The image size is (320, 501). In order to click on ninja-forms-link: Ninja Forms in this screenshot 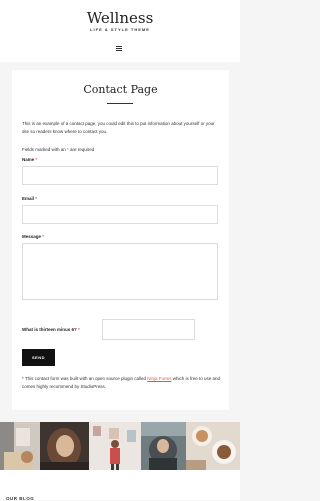, I will do `click(159, 378)`.